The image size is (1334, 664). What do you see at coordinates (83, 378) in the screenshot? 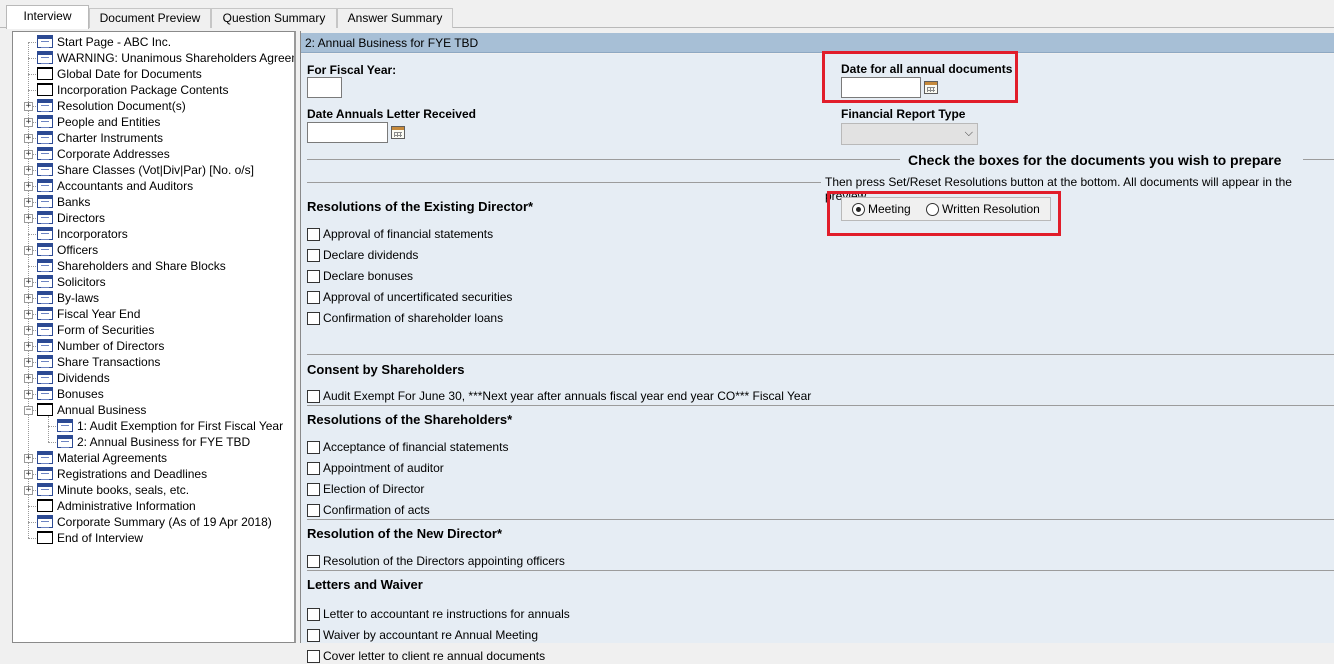
I see `tree-item-label: Dividends` at bounding box center [83, 378].